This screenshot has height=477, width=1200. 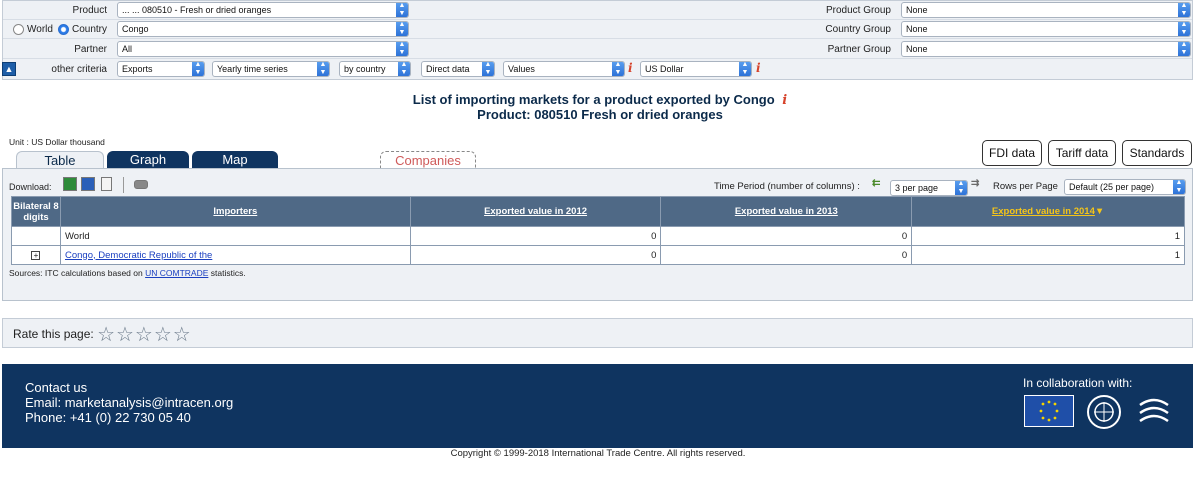 I want to click on by-select: by country ▲ ▼, so click(x=375, y=69).